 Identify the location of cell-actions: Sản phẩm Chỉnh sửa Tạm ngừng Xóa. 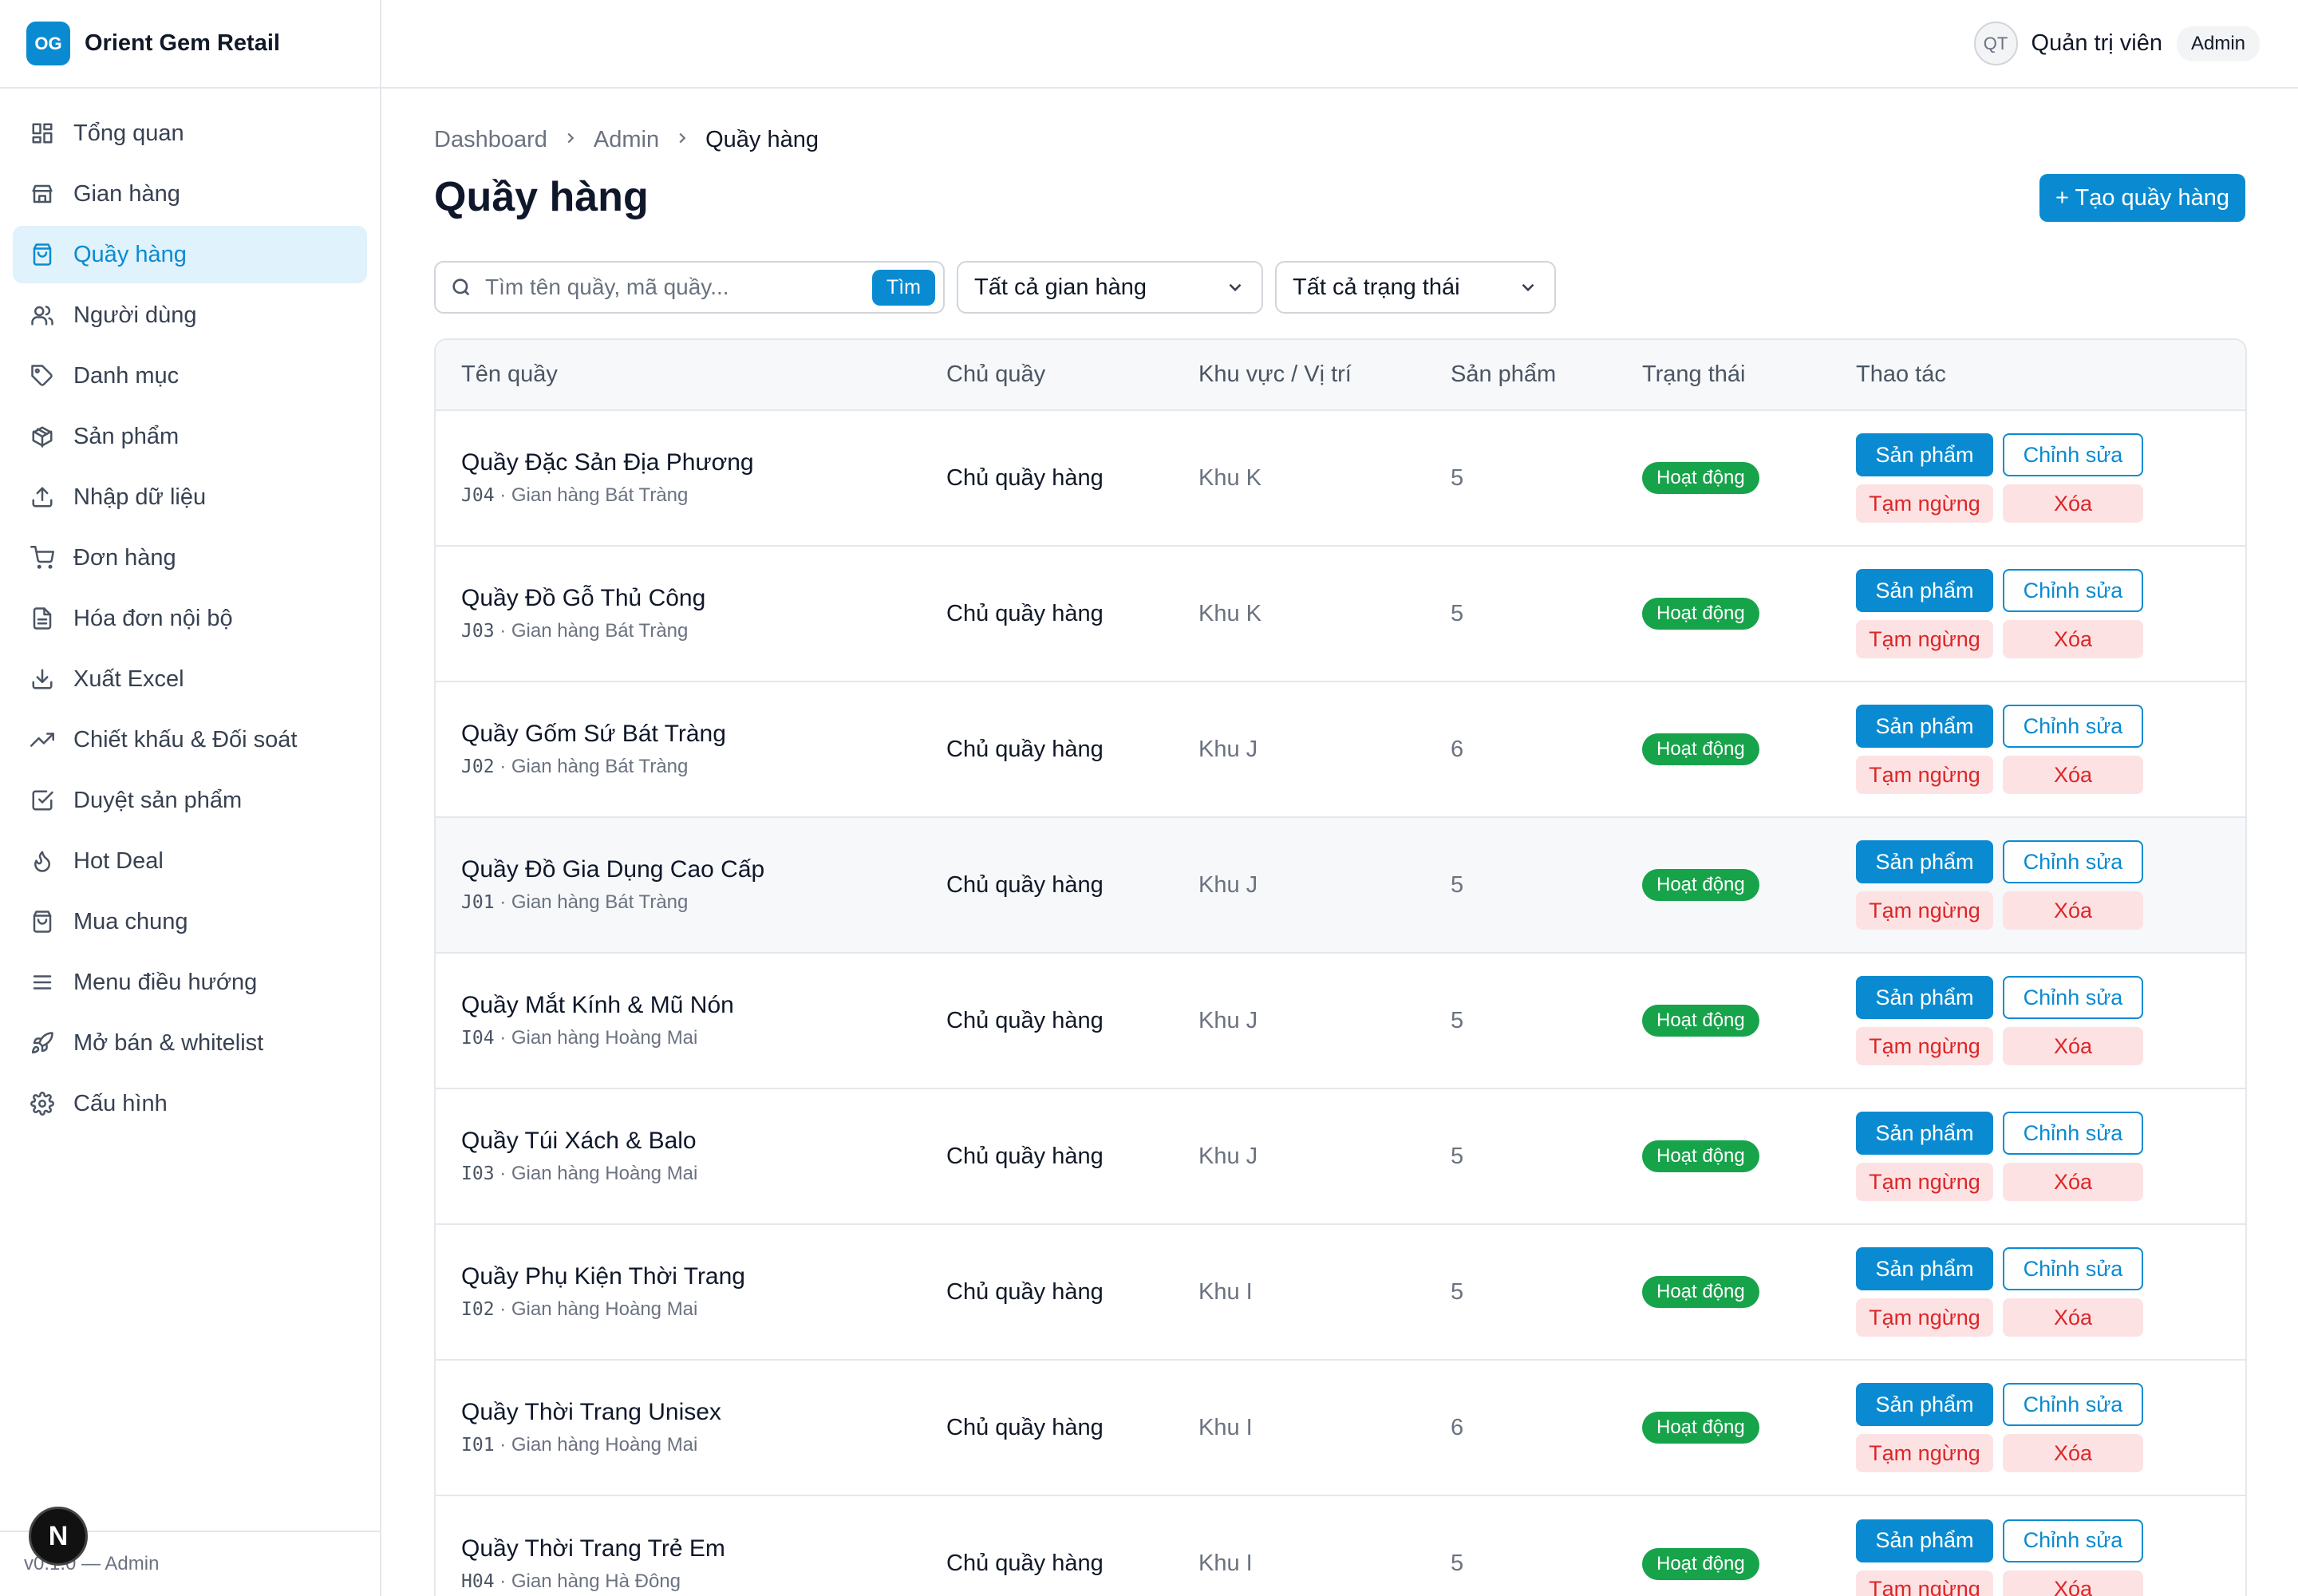
(2038, 885).